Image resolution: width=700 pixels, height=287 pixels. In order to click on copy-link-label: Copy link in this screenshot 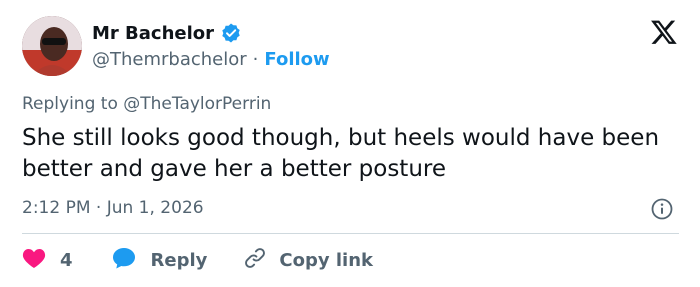, I will do `click(326, 260)`.